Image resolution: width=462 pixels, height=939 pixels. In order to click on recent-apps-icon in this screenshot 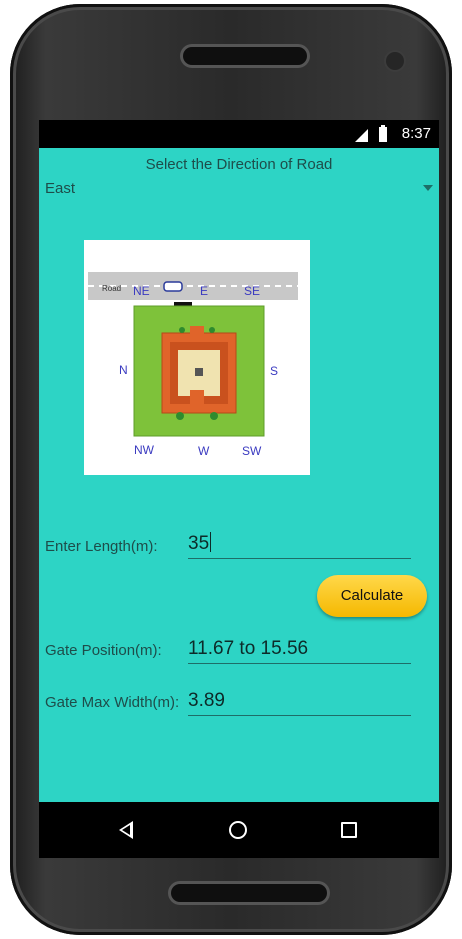, I will do `click(349, 830)`.